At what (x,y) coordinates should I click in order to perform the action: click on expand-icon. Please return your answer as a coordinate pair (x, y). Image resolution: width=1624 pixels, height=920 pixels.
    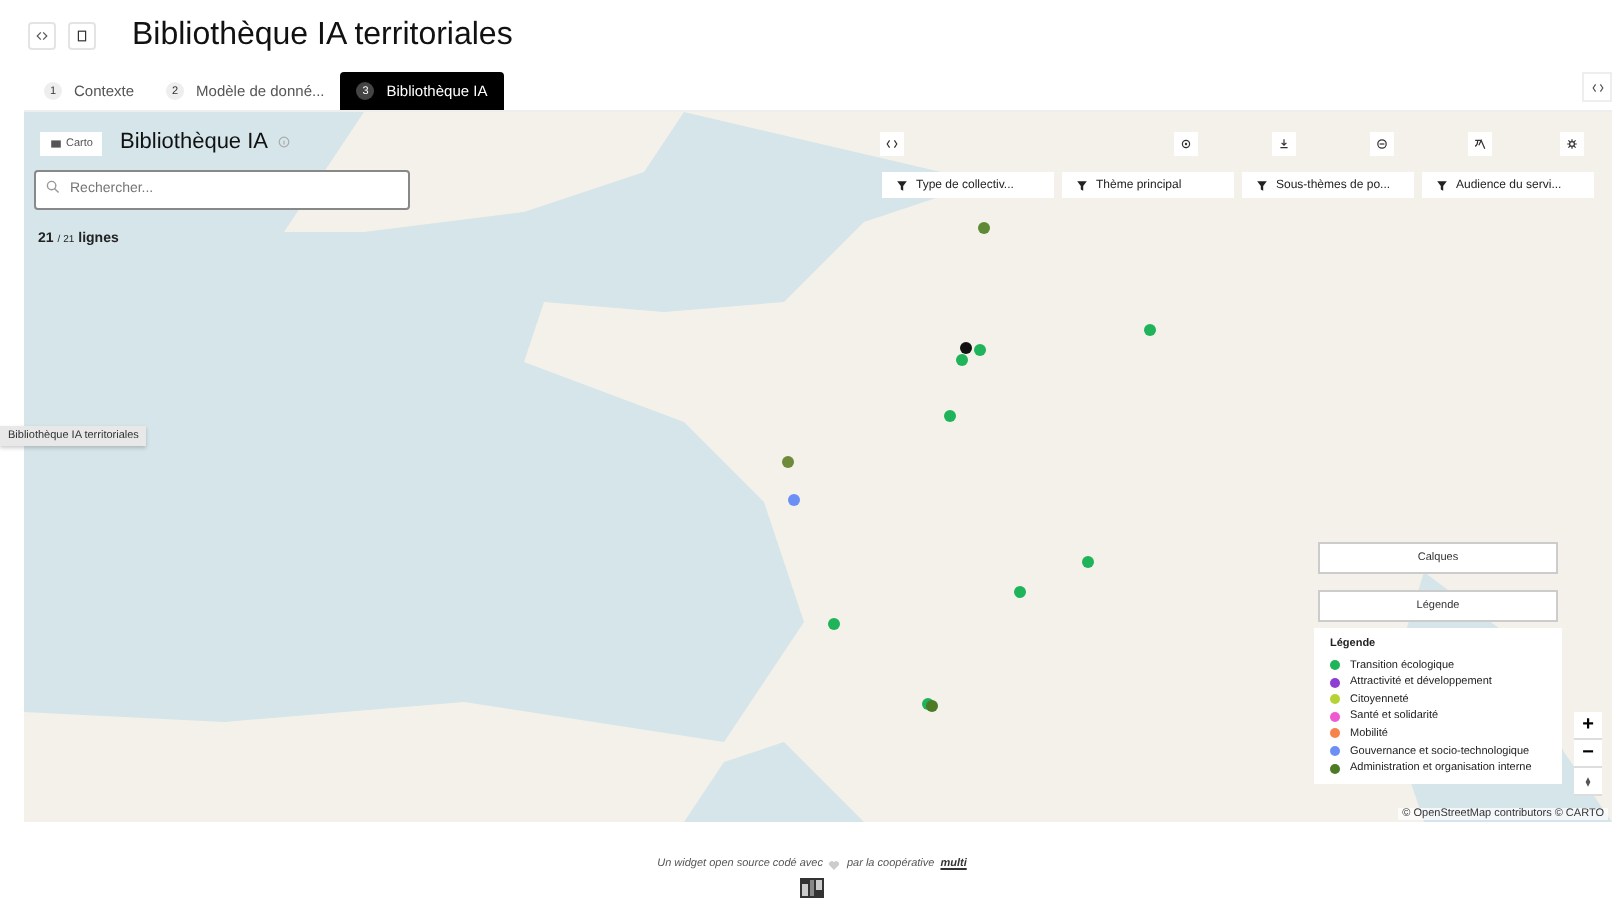
    Looking at the image, I should click on (892, 144).